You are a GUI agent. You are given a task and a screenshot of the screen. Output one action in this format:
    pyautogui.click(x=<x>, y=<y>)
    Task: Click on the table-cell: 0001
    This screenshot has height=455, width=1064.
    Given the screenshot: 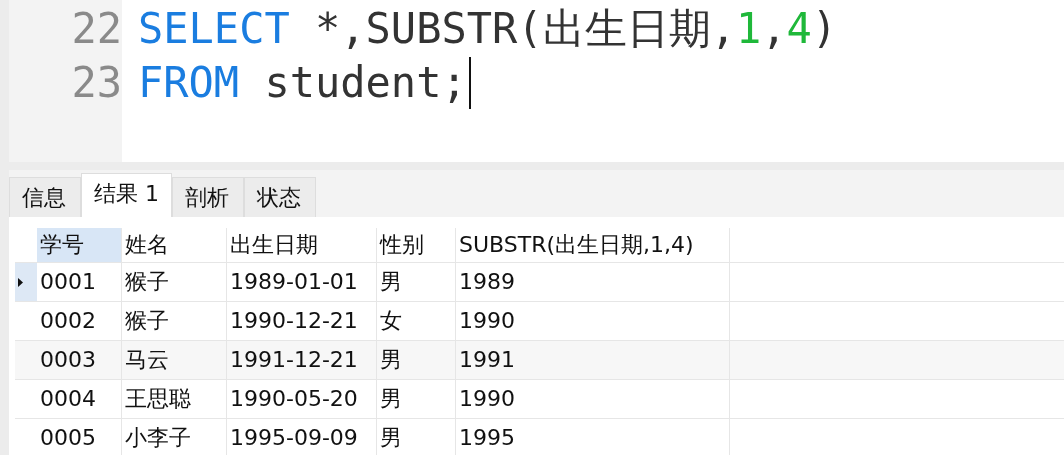 What is the action you would take?
    pyautogui.click(x=79, y=282)
    